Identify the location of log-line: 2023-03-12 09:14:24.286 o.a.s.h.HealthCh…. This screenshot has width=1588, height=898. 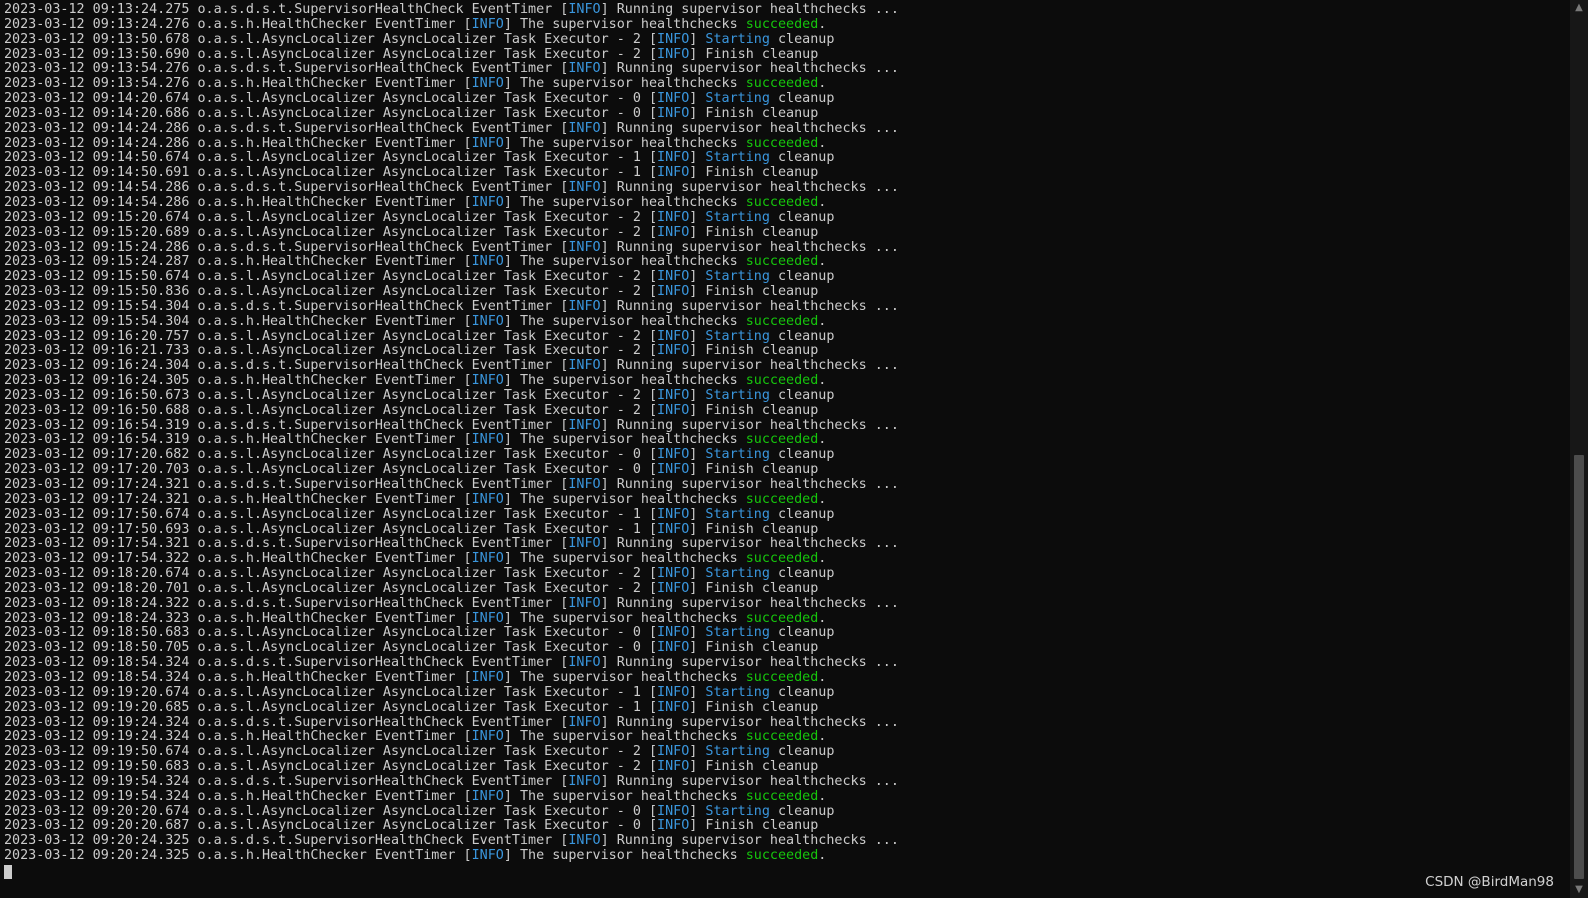
(415, 143).